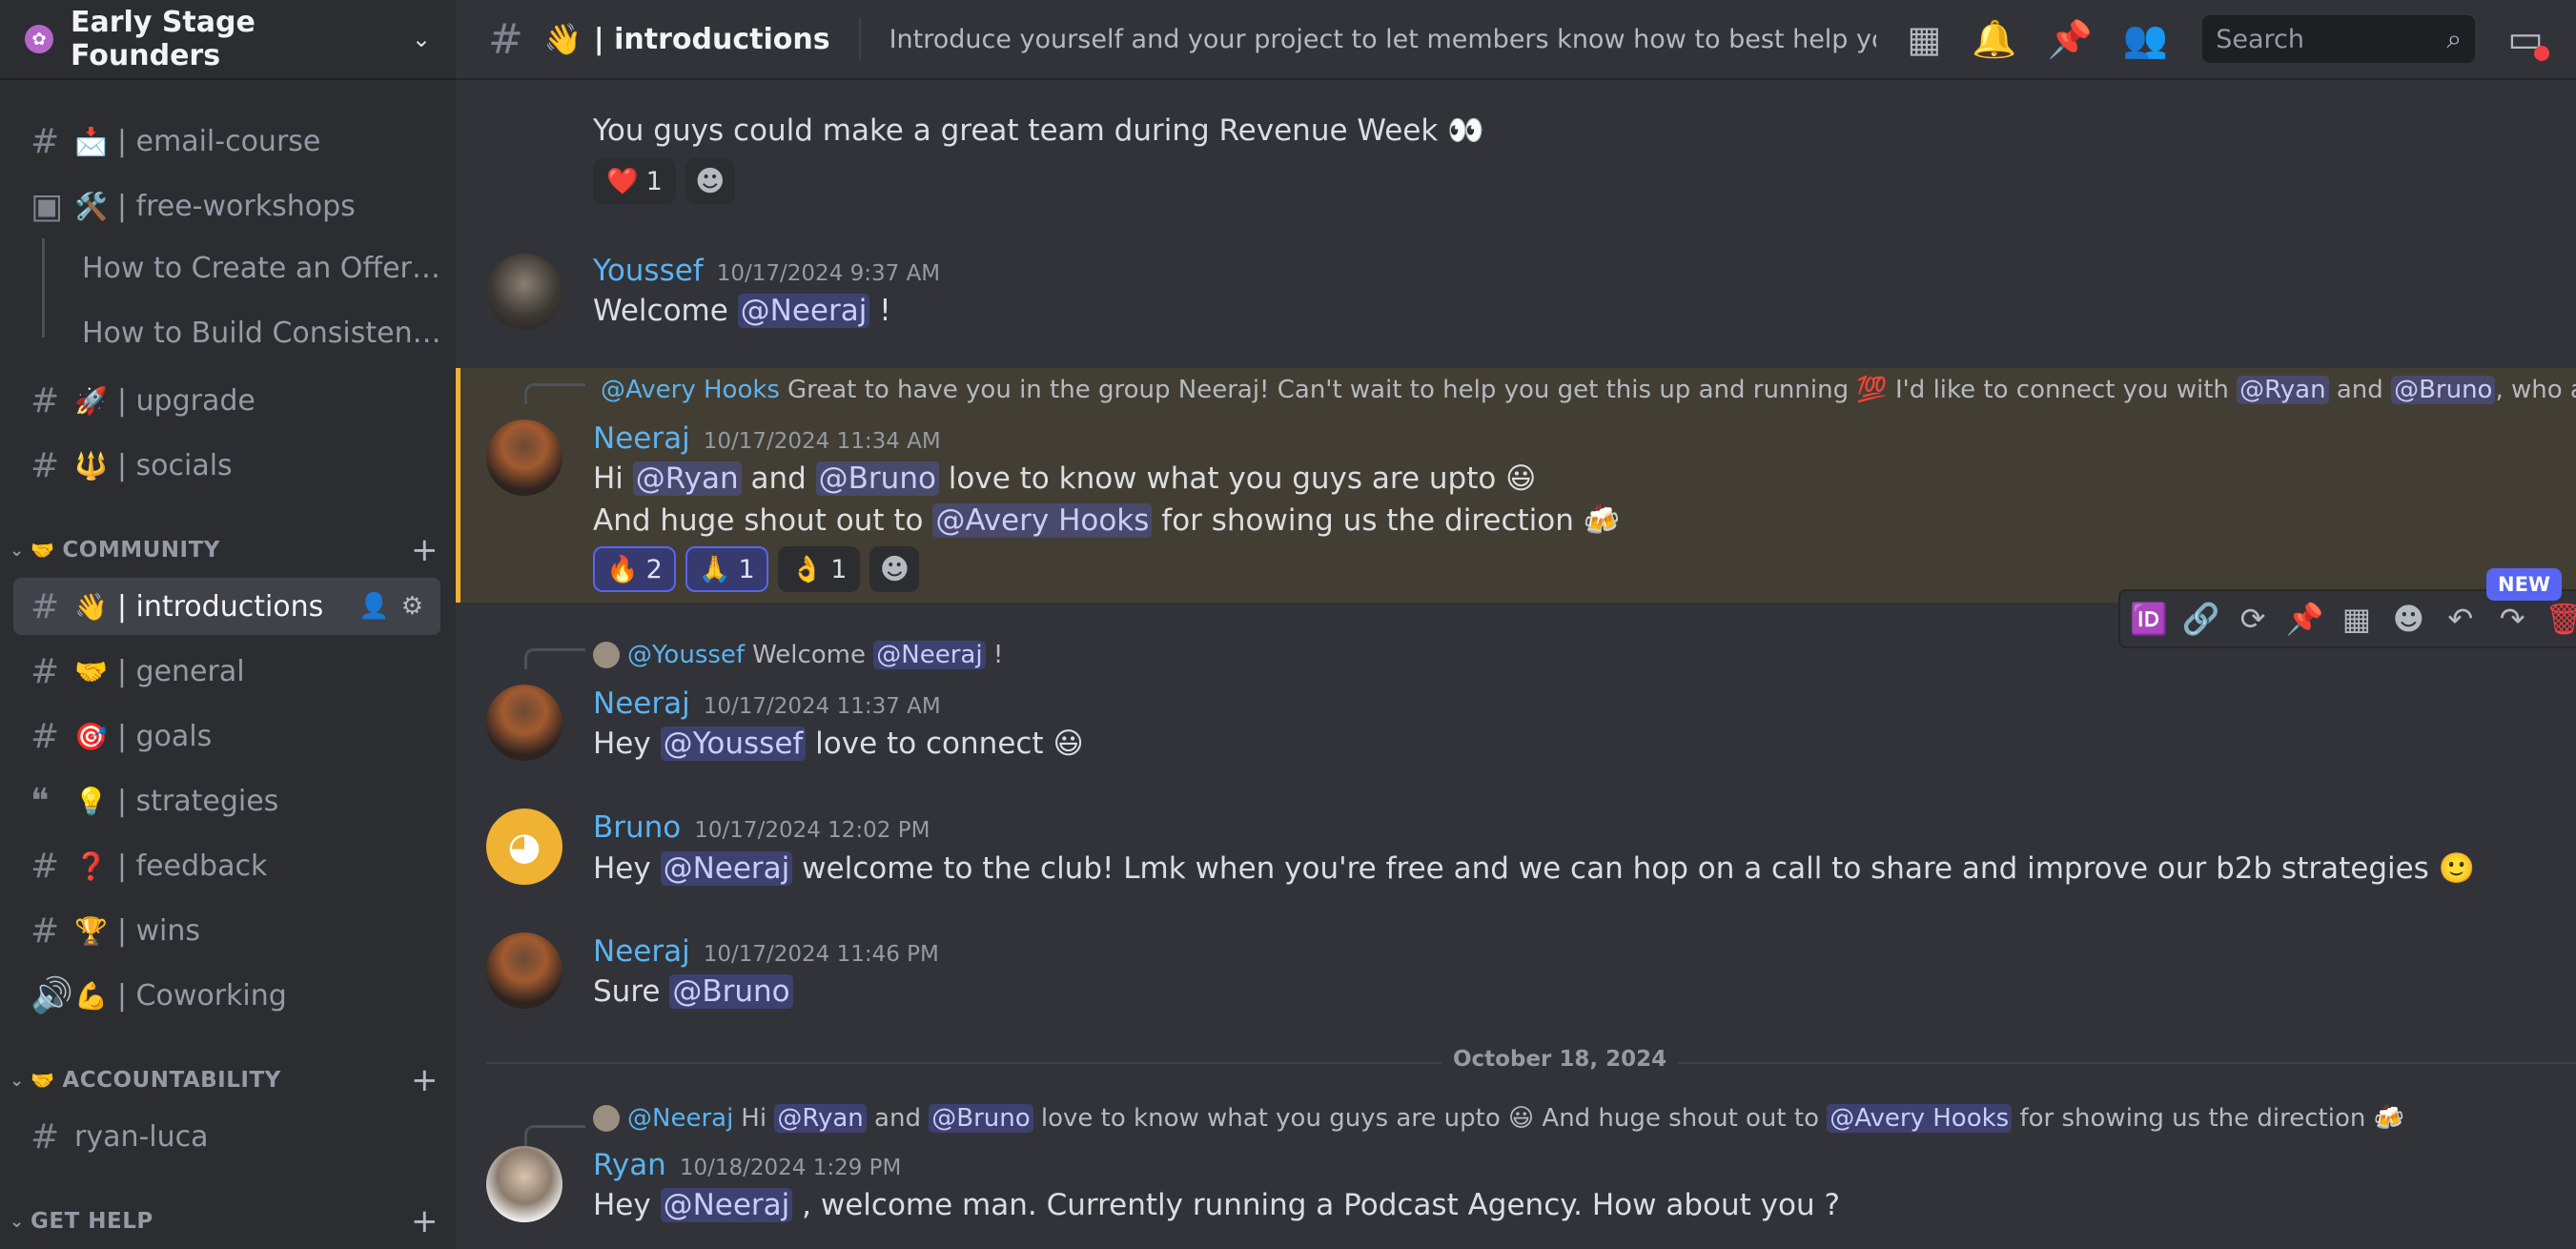 This screenshot has height=1249, width=2576. What do you see at coordinates (629, 1165) in the screenshot?
I see `author-name: Ryan` at bounding box center [629, 1165].